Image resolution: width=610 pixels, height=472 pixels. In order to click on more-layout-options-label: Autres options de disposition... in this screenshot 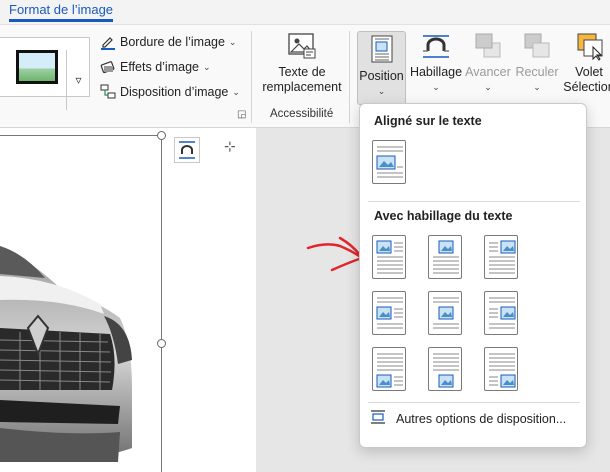, I will do `click(481, 418)`.